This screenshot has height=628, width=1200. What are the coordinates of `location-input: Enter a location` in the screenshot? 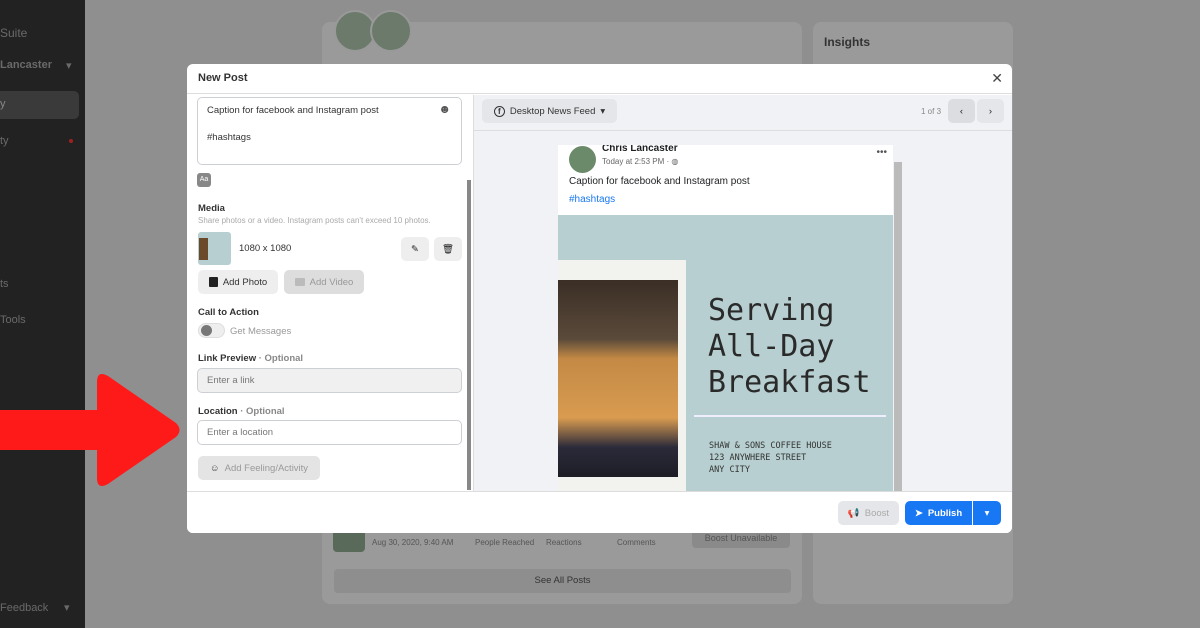 It's located at (329, 432).